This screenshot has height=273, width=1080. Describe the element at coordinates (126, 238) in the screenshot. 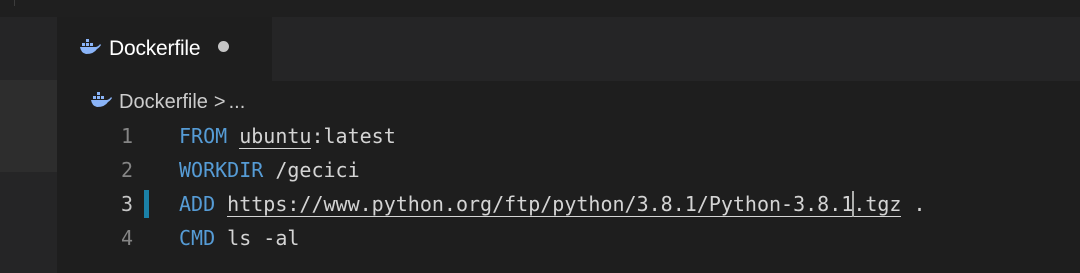

I see `line-number: 4` at that location.